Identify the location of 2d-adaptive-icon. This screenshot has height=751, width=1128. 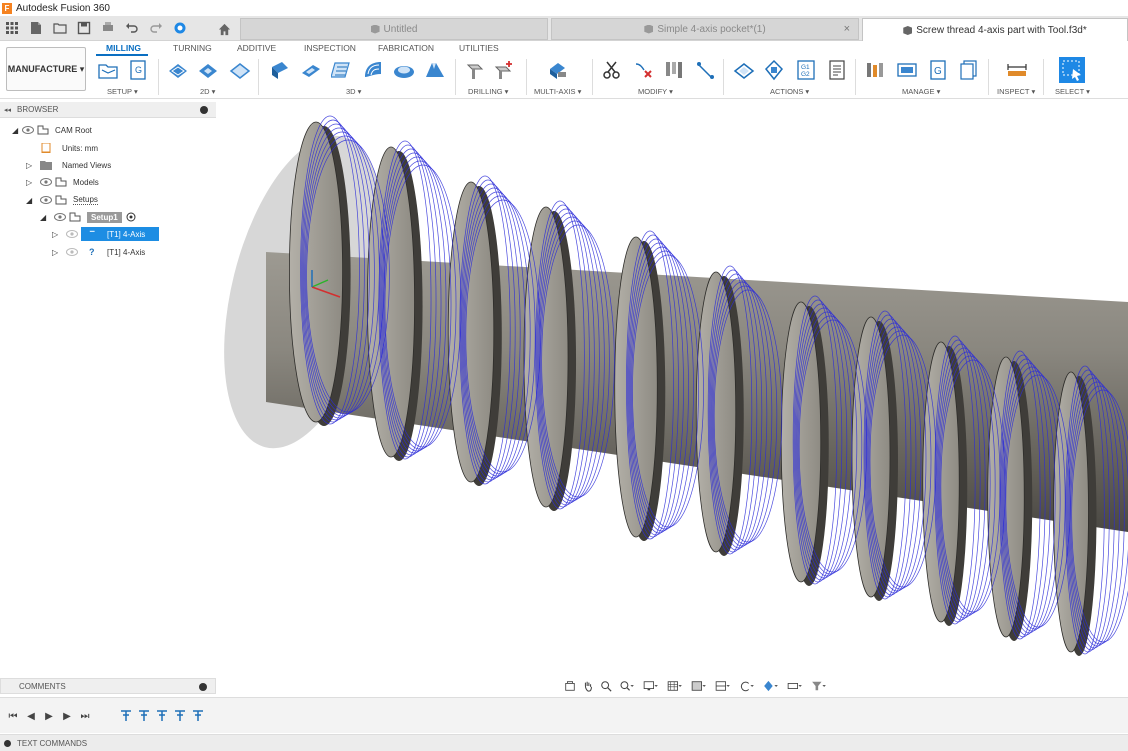
(178, 70).